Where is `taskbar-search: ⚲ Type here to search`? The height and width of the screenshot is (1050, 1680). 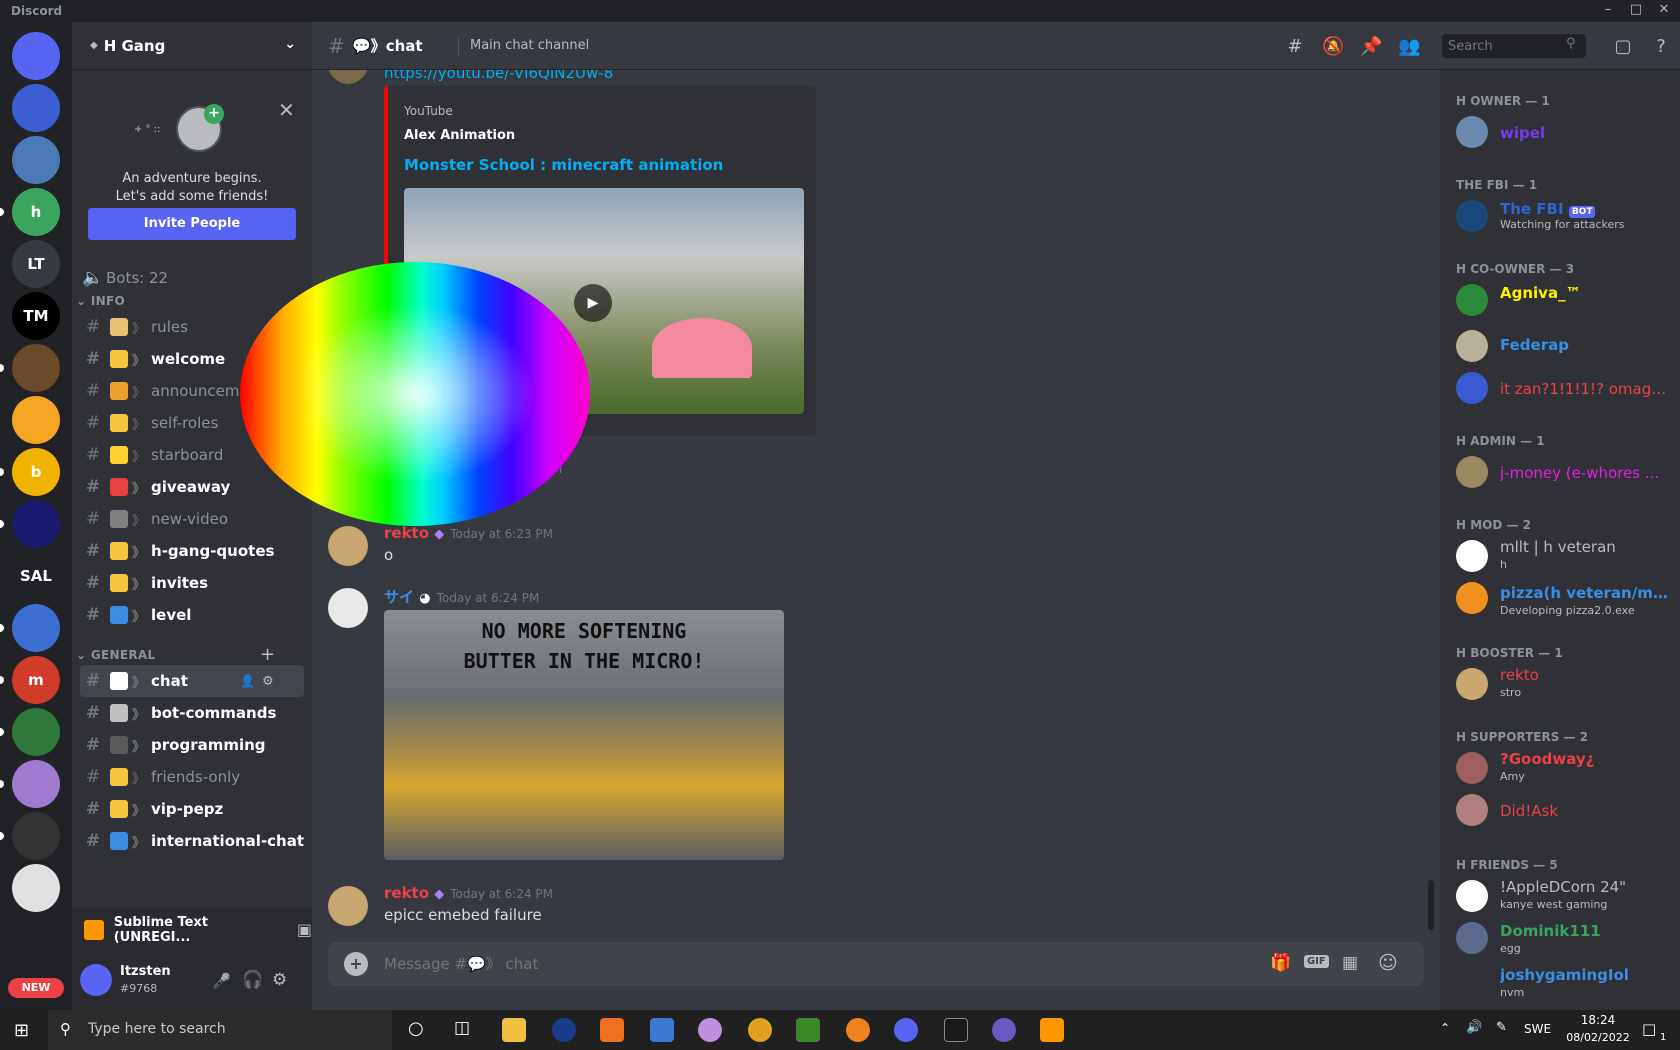
taskbar-search: ⚲ Type here to search is located at coordinates (220, 1030).